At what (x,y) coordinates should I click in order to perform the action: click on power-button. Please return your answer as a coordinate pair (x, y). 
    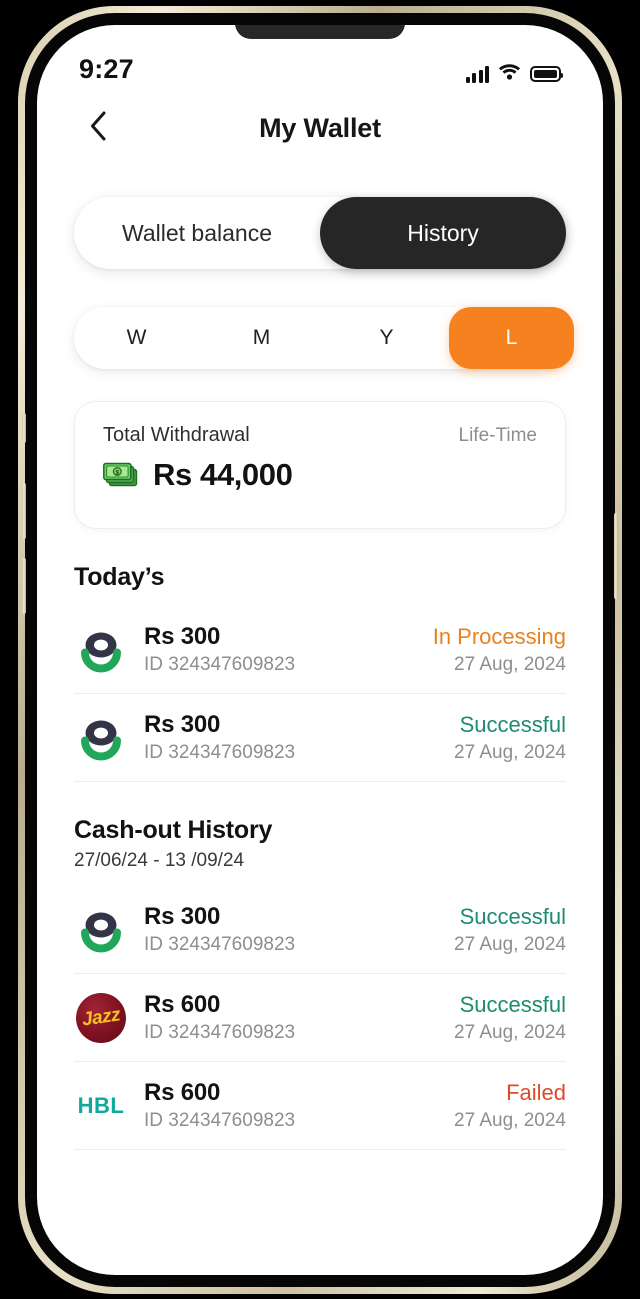
    Looking at the image, I should click on (616, 556).